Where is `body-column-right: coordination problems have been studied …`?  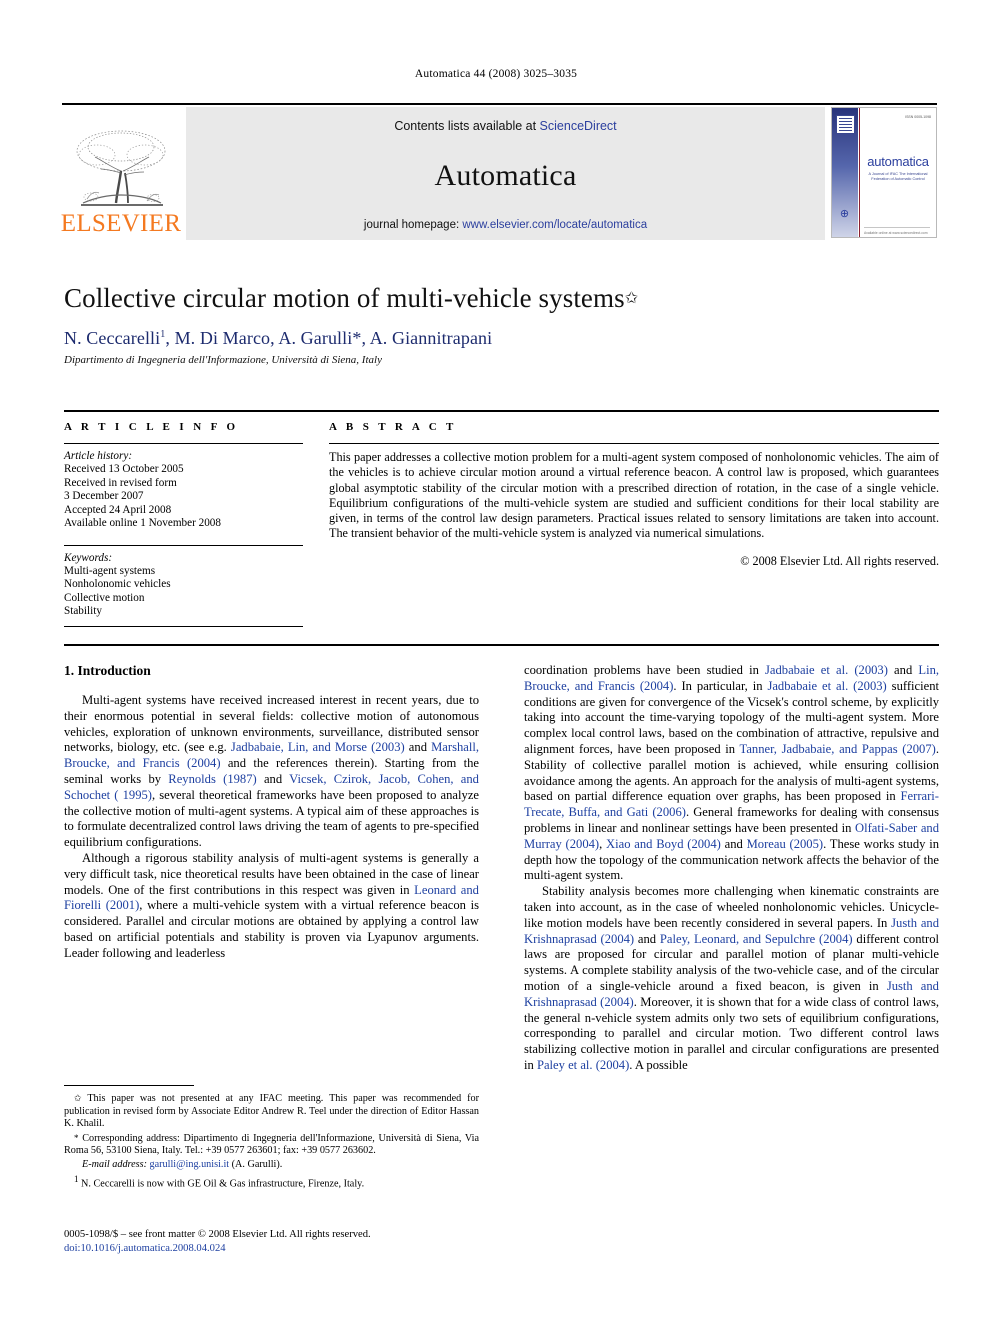 body-column-right: coordination problems have been studied … is located at coordinates (731, 868).